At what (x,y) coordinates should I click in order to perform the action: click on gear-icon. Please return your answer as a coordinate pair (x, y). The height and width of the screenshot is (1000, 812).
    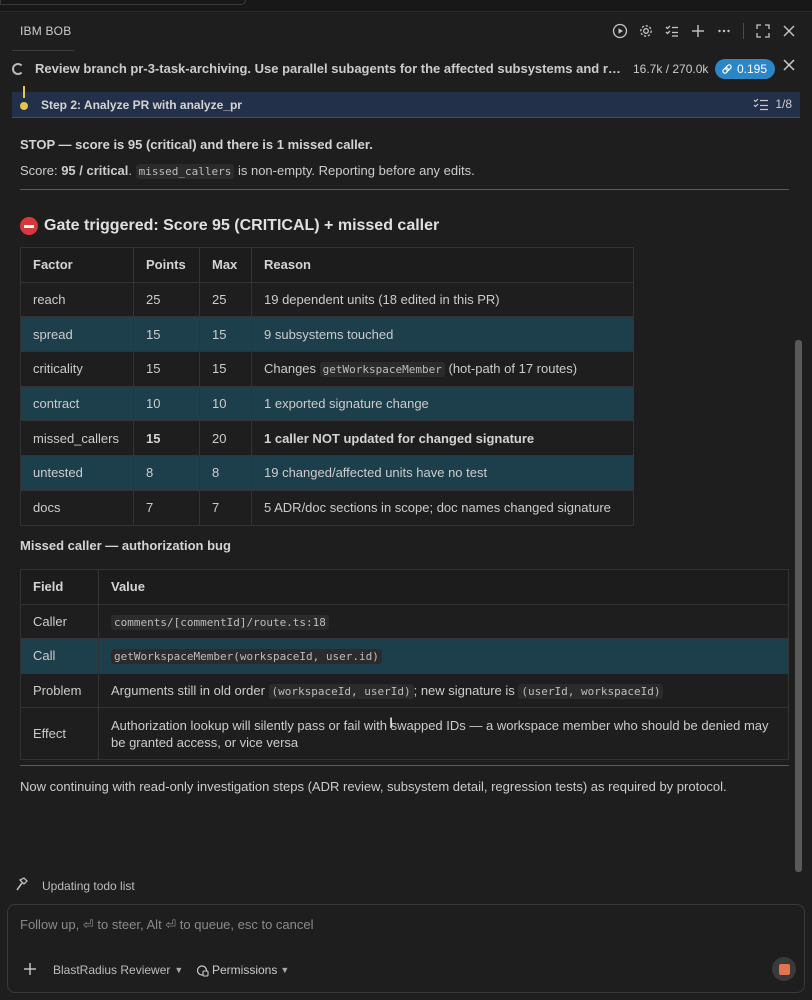
    Looking at the image, I should click on (646, 31).